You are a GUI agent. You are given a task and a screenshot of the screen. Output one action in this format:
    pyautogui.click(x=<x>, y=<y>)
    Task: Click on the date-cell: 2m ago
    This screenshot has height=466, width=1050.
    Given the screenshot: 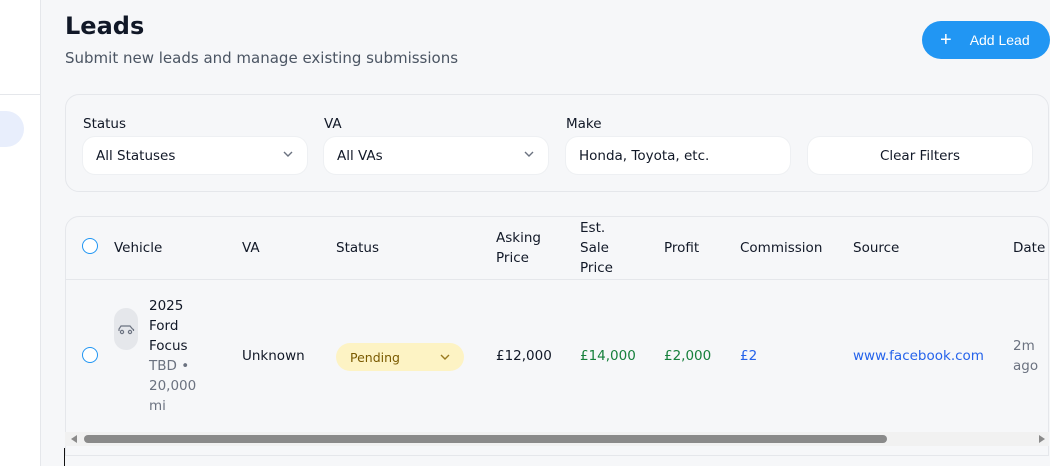 What is the action you would take?
    pyautogui.click(x=1025, y=356)
    